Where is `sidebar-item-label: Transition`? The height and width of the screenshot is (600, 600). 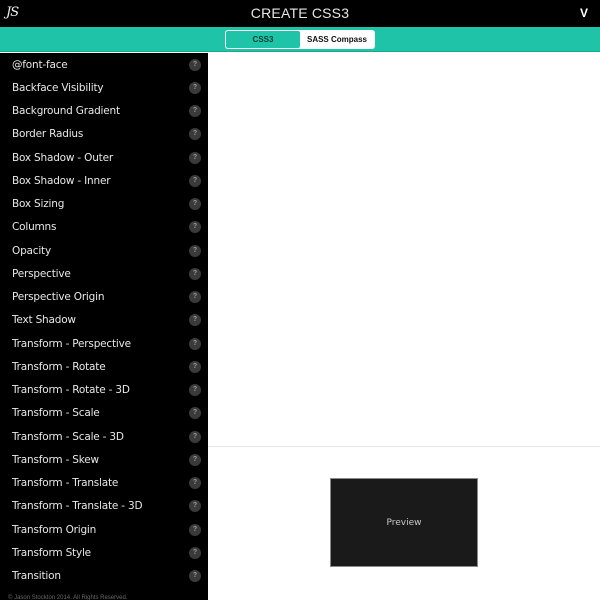
sidebar-item-label: Transition is located at coordinates (36, 576).